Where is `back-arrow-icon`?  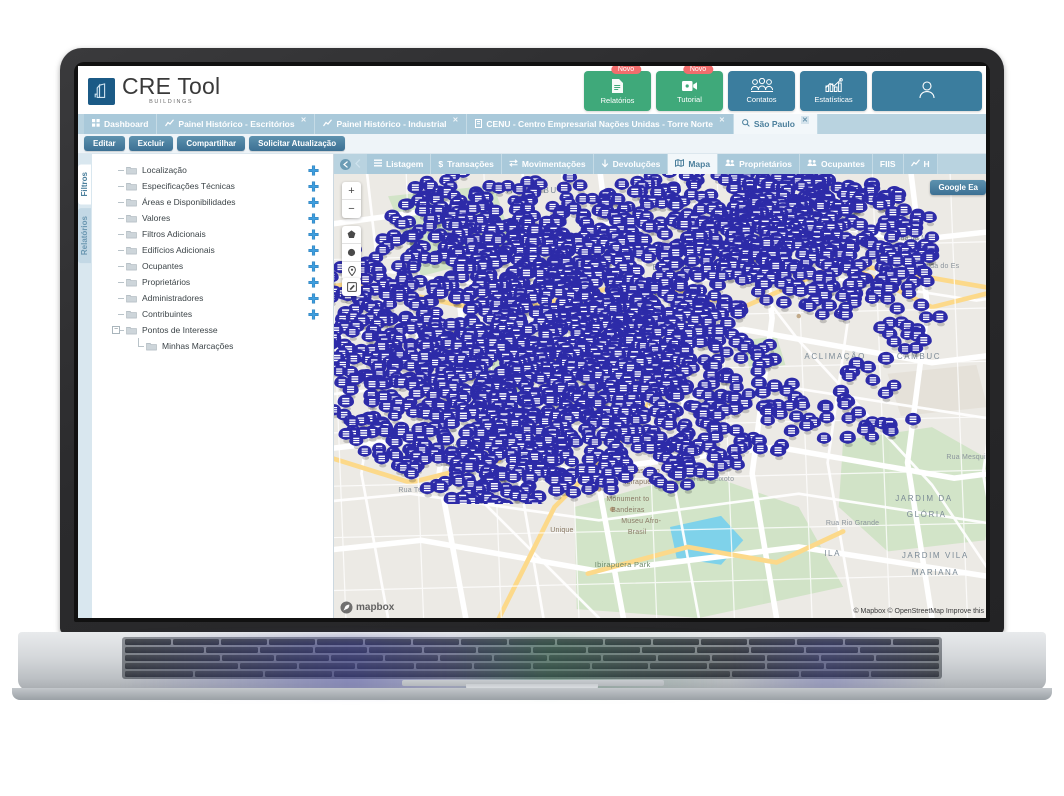
back-arrow-icon is located at coordinates (345, 164).